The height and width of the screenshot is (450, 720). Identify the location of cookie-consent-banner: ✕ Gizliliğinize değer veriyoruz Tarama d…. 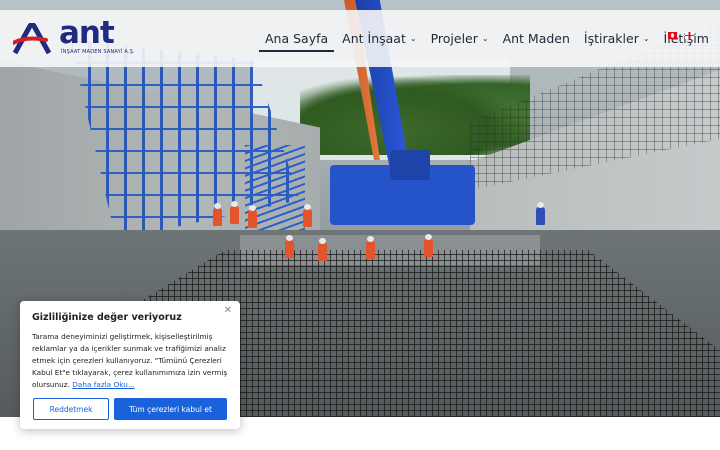
(130, 365).